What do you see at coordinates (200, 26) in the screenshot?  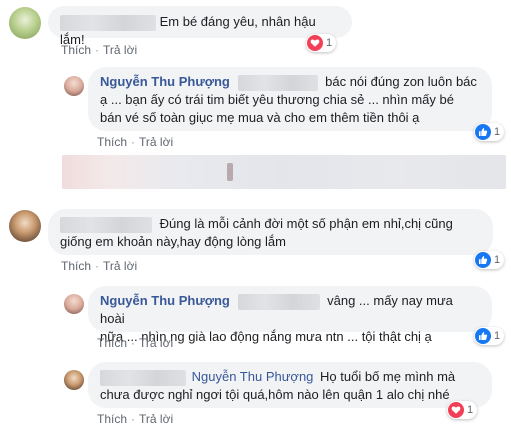 I see `comment-bubble: Em bé đáng yêu, nhân hậu lắm!` at bounding box center [200, 26].